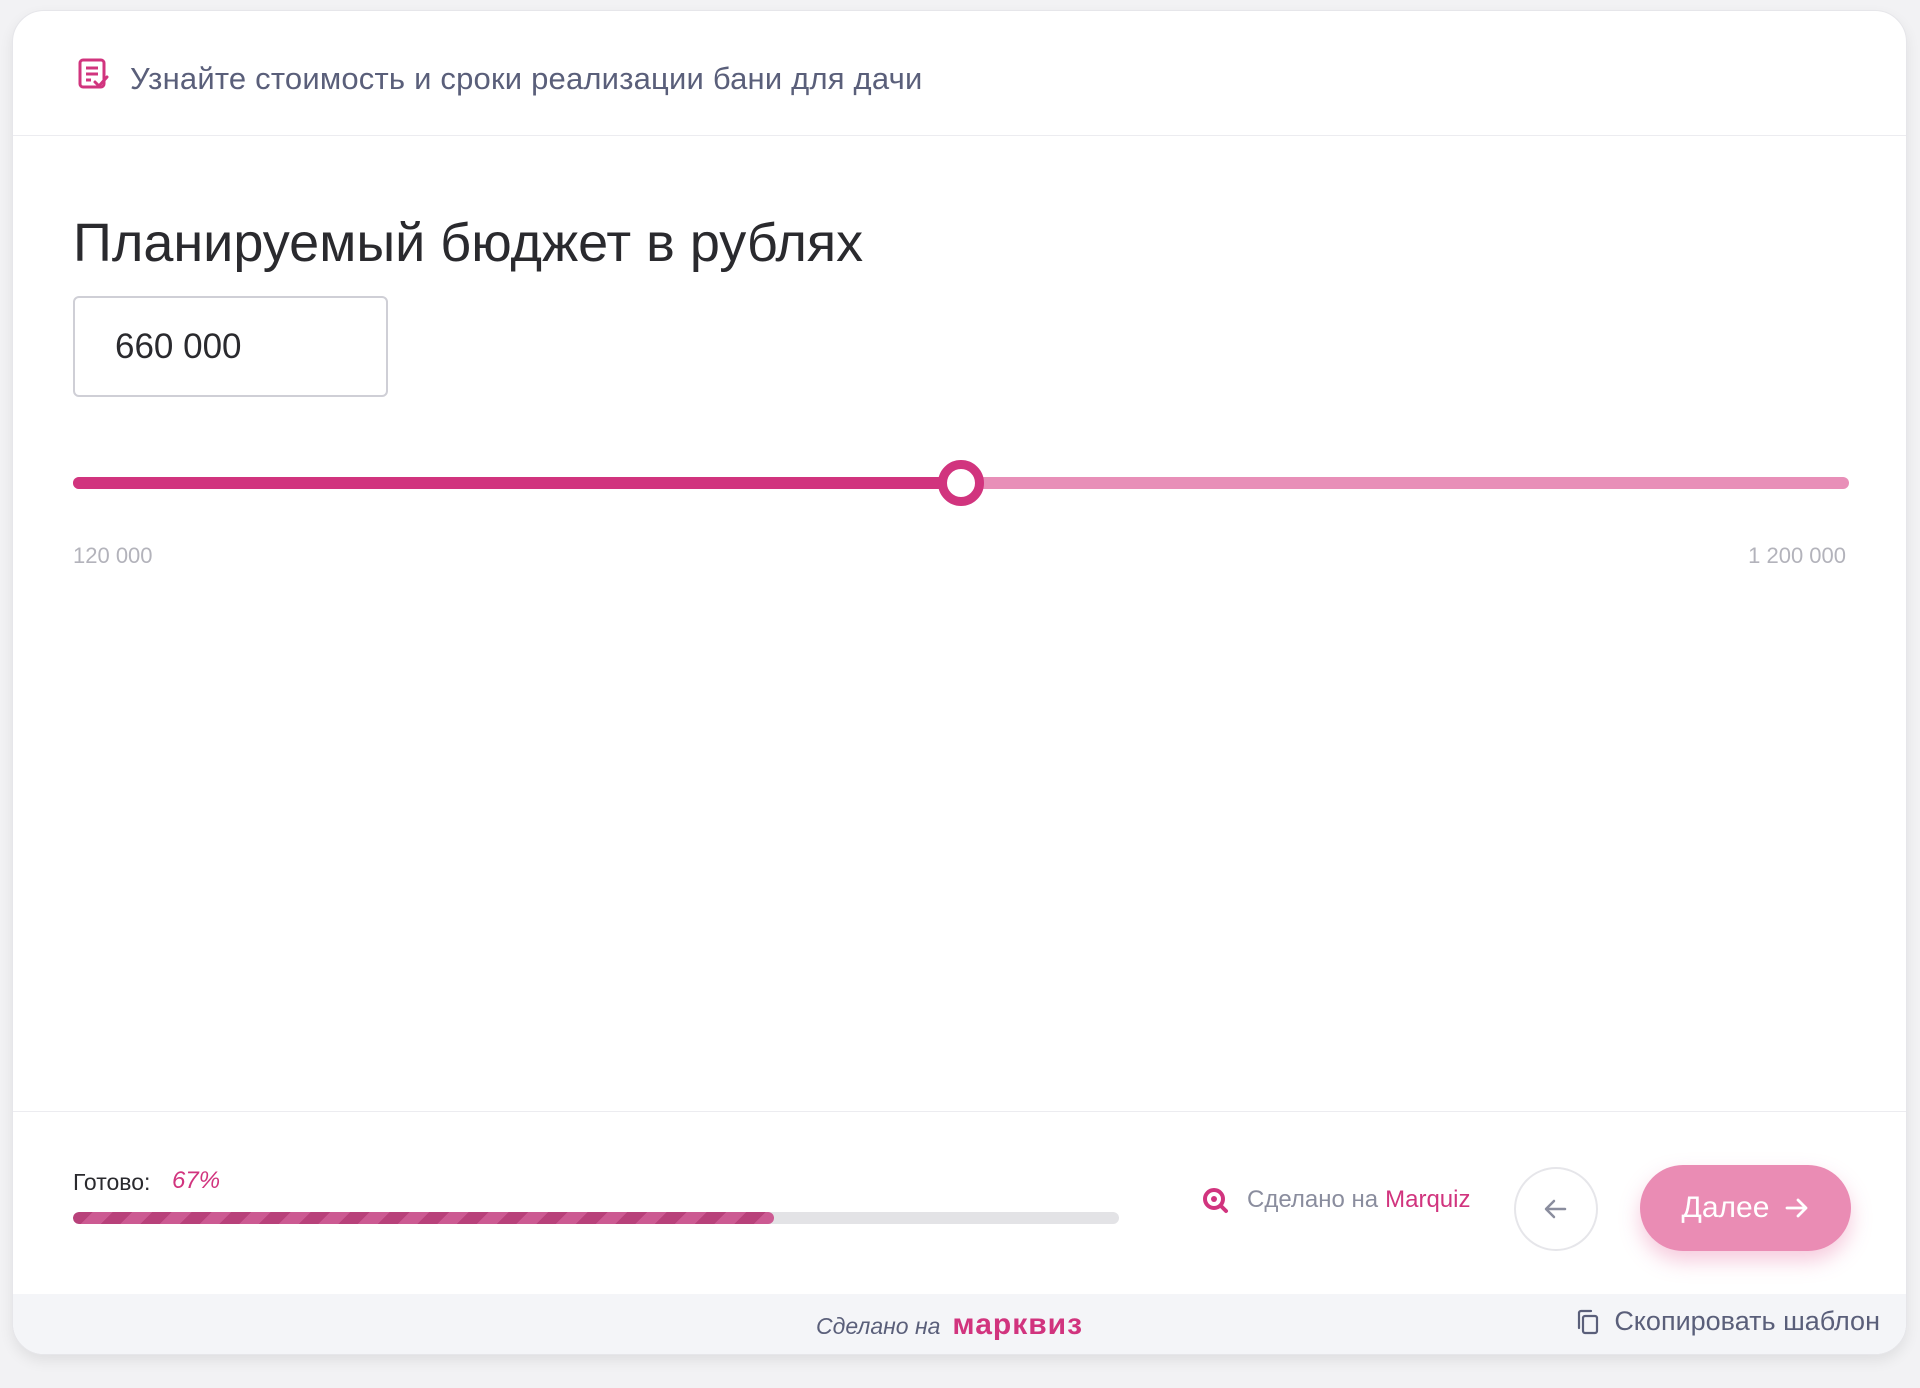 This screenshot has height=1388, width=1920. Describe the element at coordinates (113, 555) in the screenshot. I see `slider-min-label: 120 000` at that location.